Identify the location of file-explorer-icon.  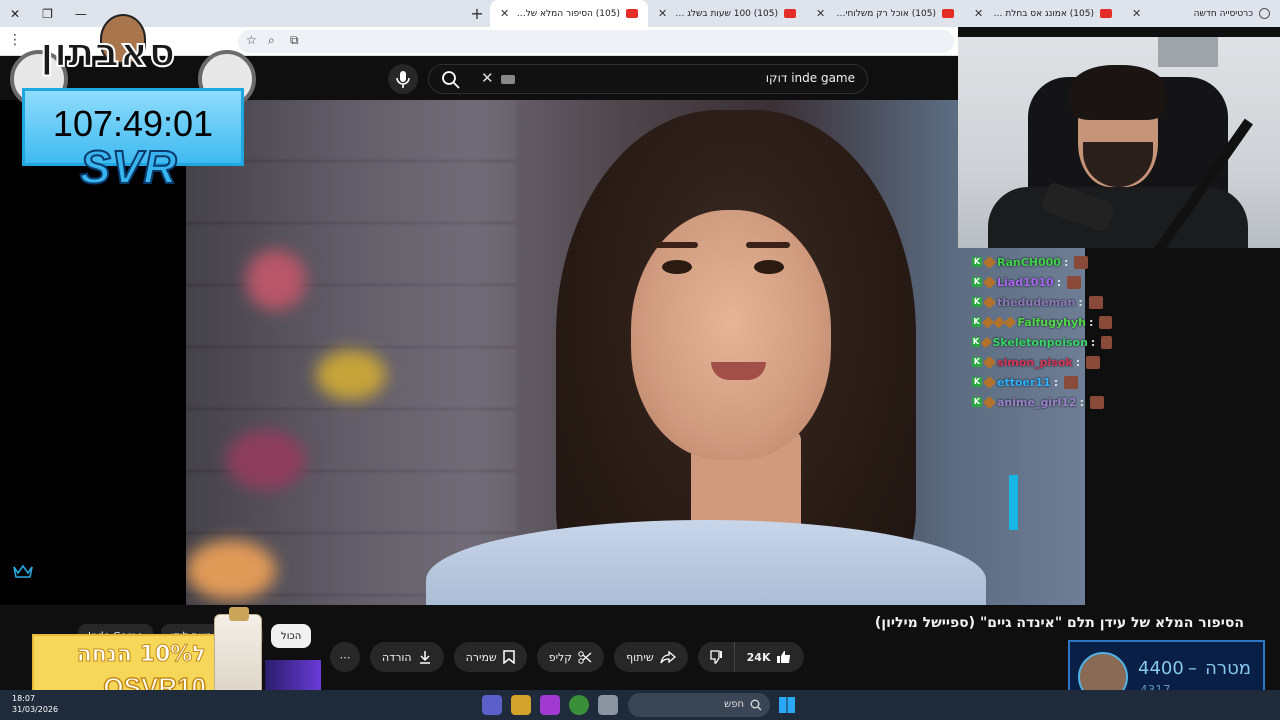
(608, 705).